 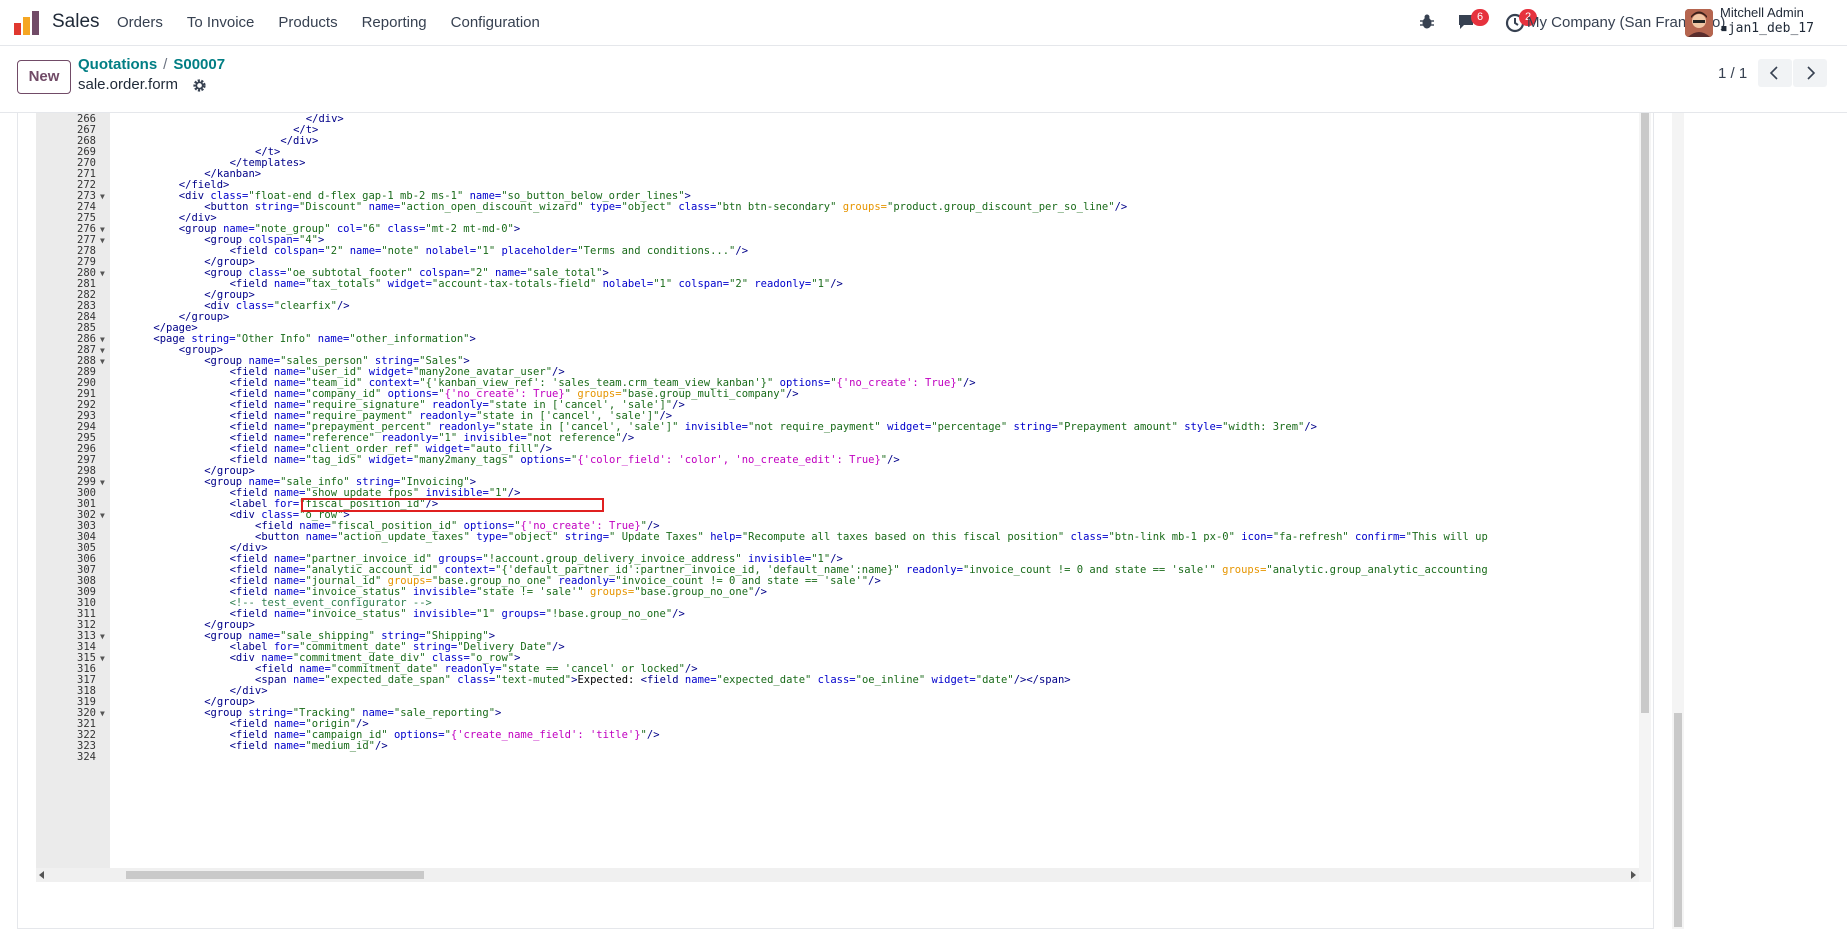 I want to click on breadcrumb: Quotations / S00007, so click(x=151, y=64).